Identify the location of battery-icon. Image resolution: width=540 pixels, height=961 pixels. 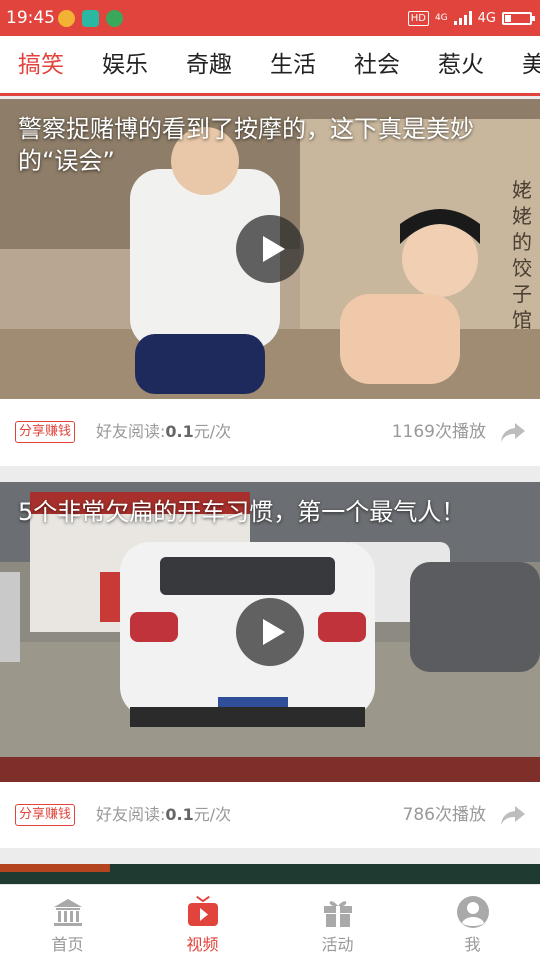
(518, 18).